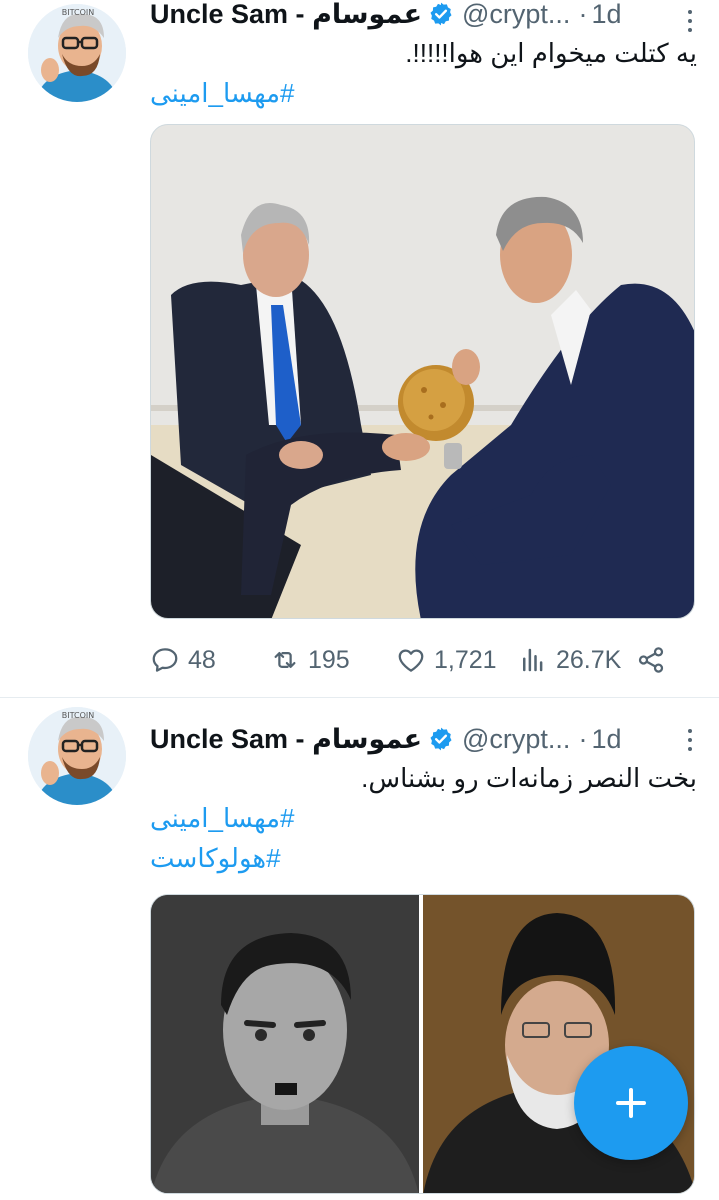 Image resolution: width=719 pixels, height=1200 pixels. I want to click on like-count: 1,721, so click(465, 659).